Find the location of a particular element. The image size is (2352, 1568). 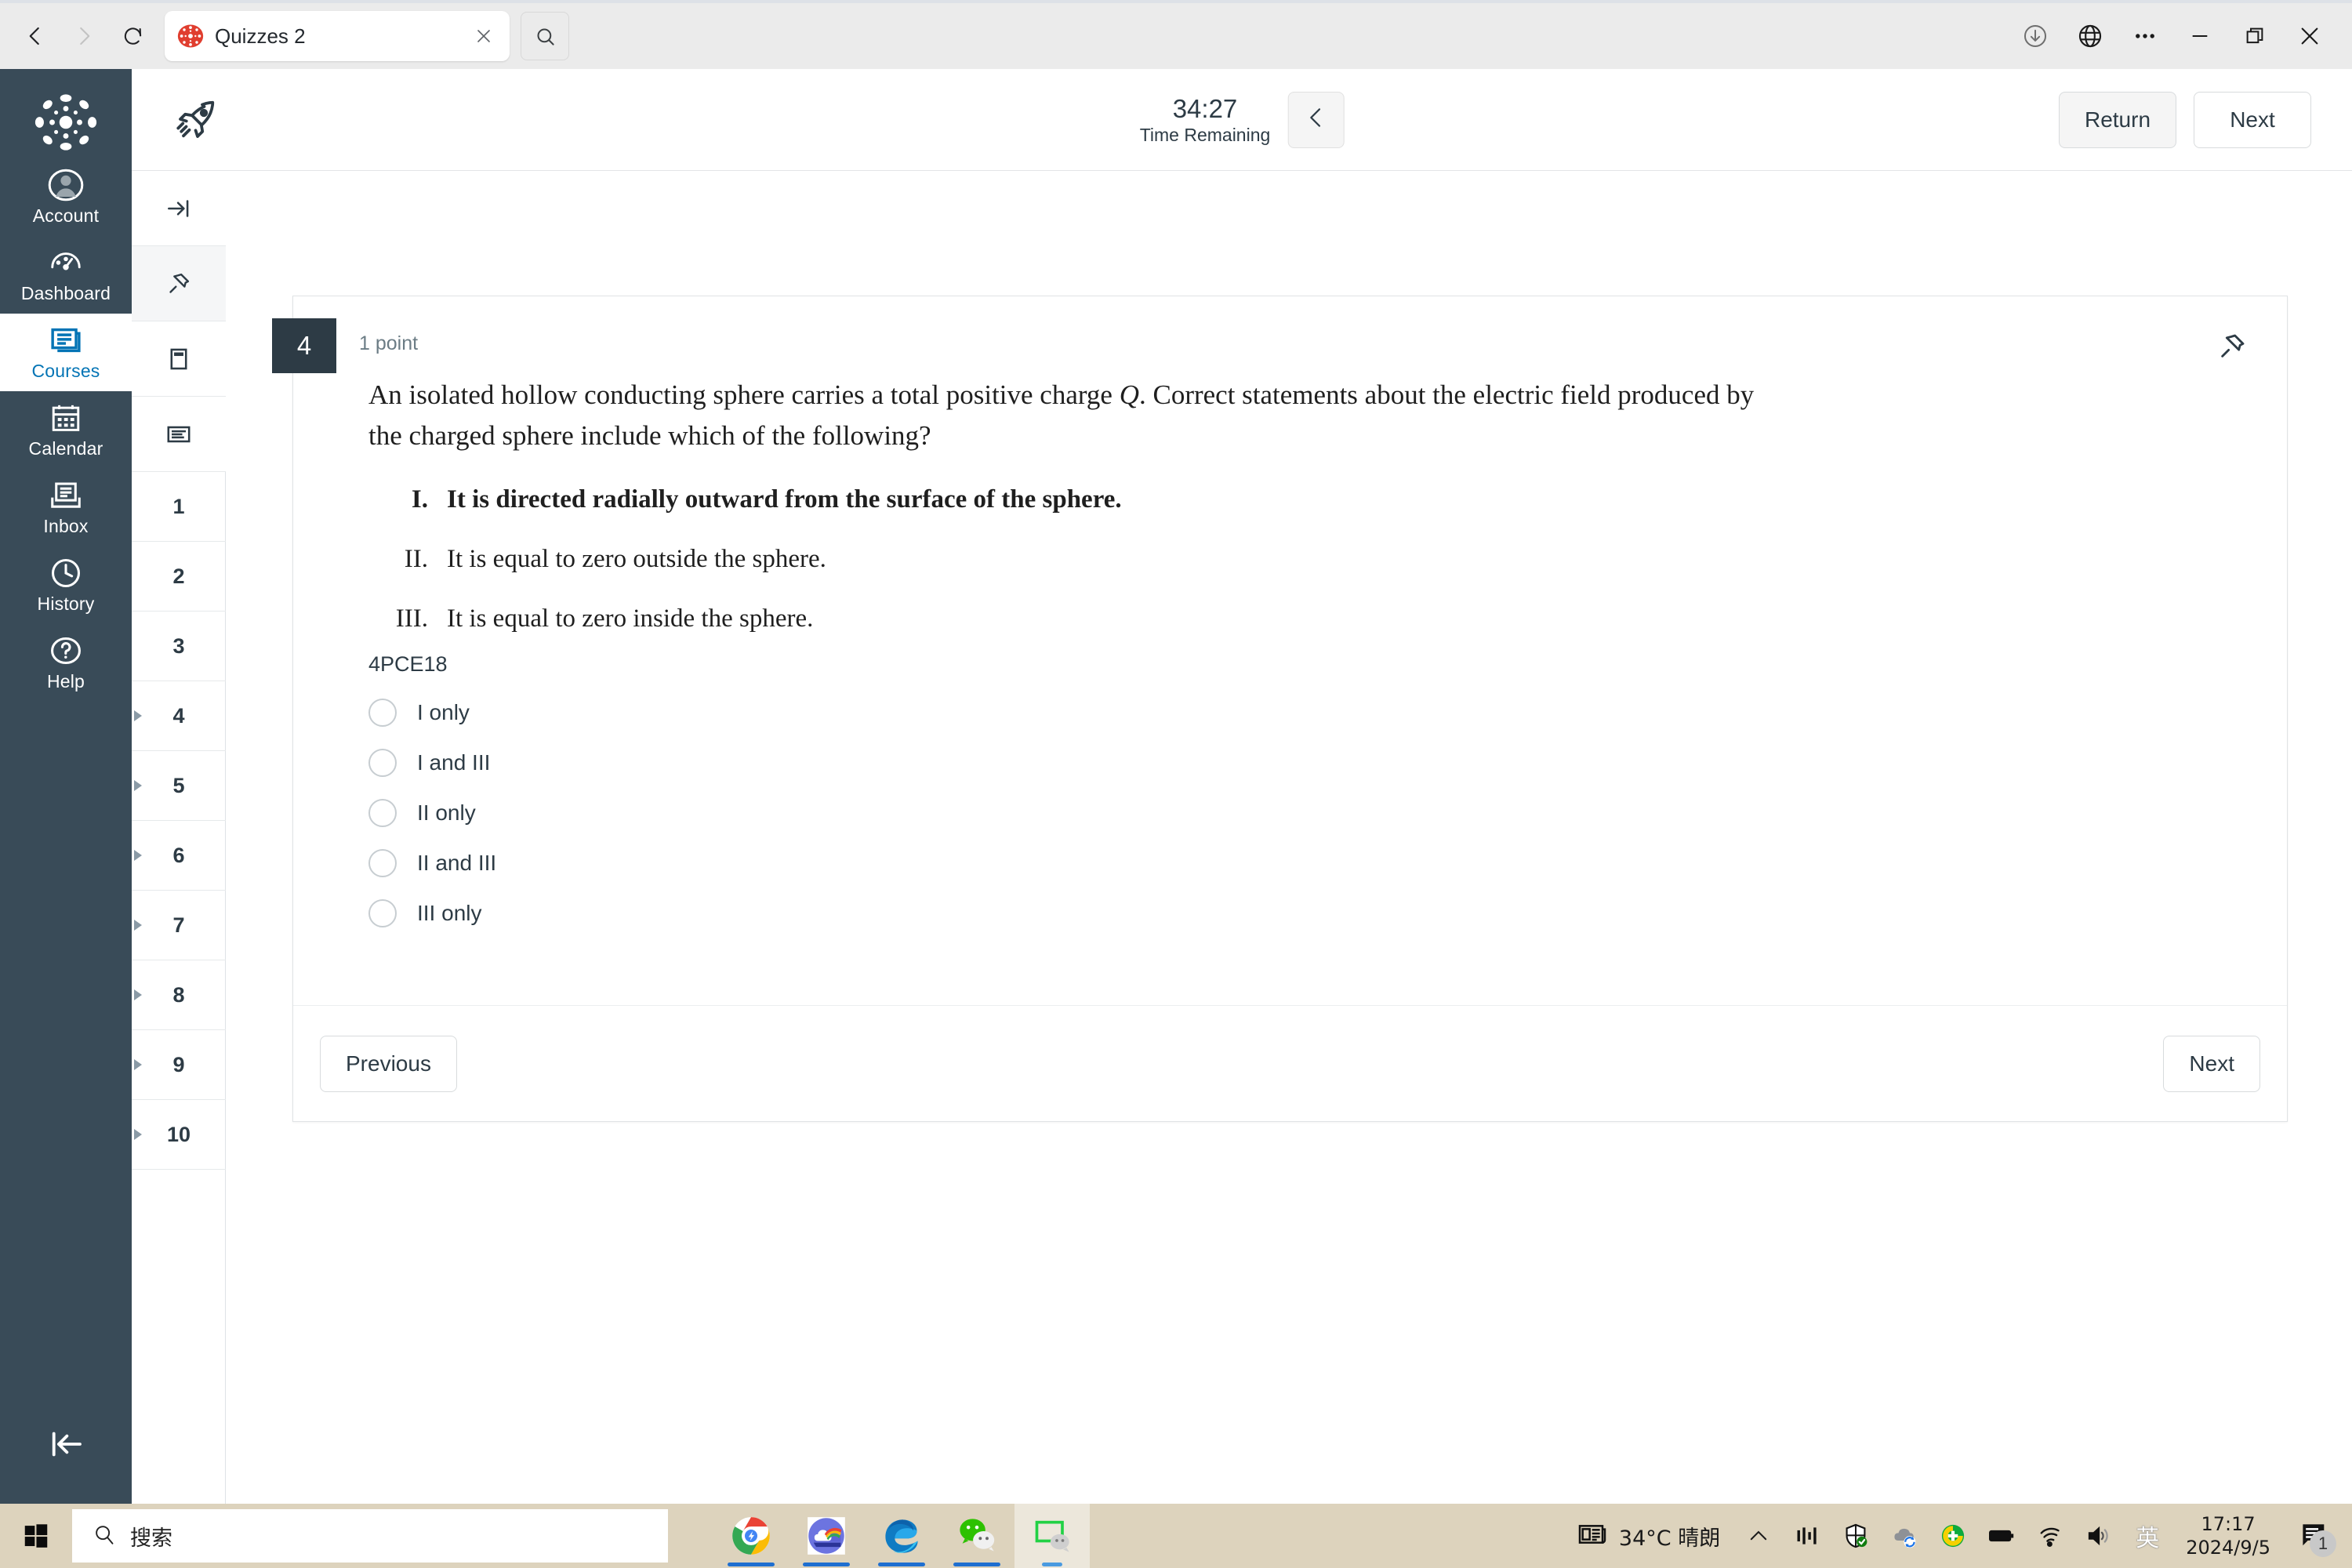

wifi-icon is located at coordinates (2050, 1536).